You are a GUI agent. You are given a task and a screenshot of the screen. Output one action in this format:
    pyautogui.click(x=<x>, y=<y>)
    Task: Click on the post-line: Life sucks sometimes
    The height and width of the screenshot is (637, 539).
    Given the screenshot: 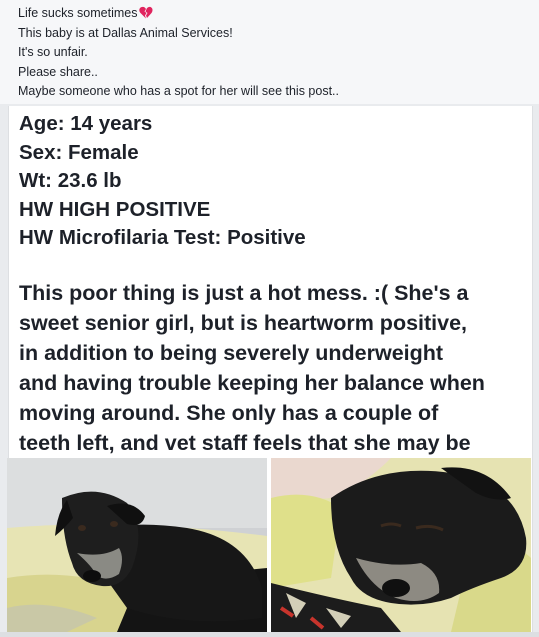 What is the action you would take?
    pyautogui.click(x=178, y=14)
    